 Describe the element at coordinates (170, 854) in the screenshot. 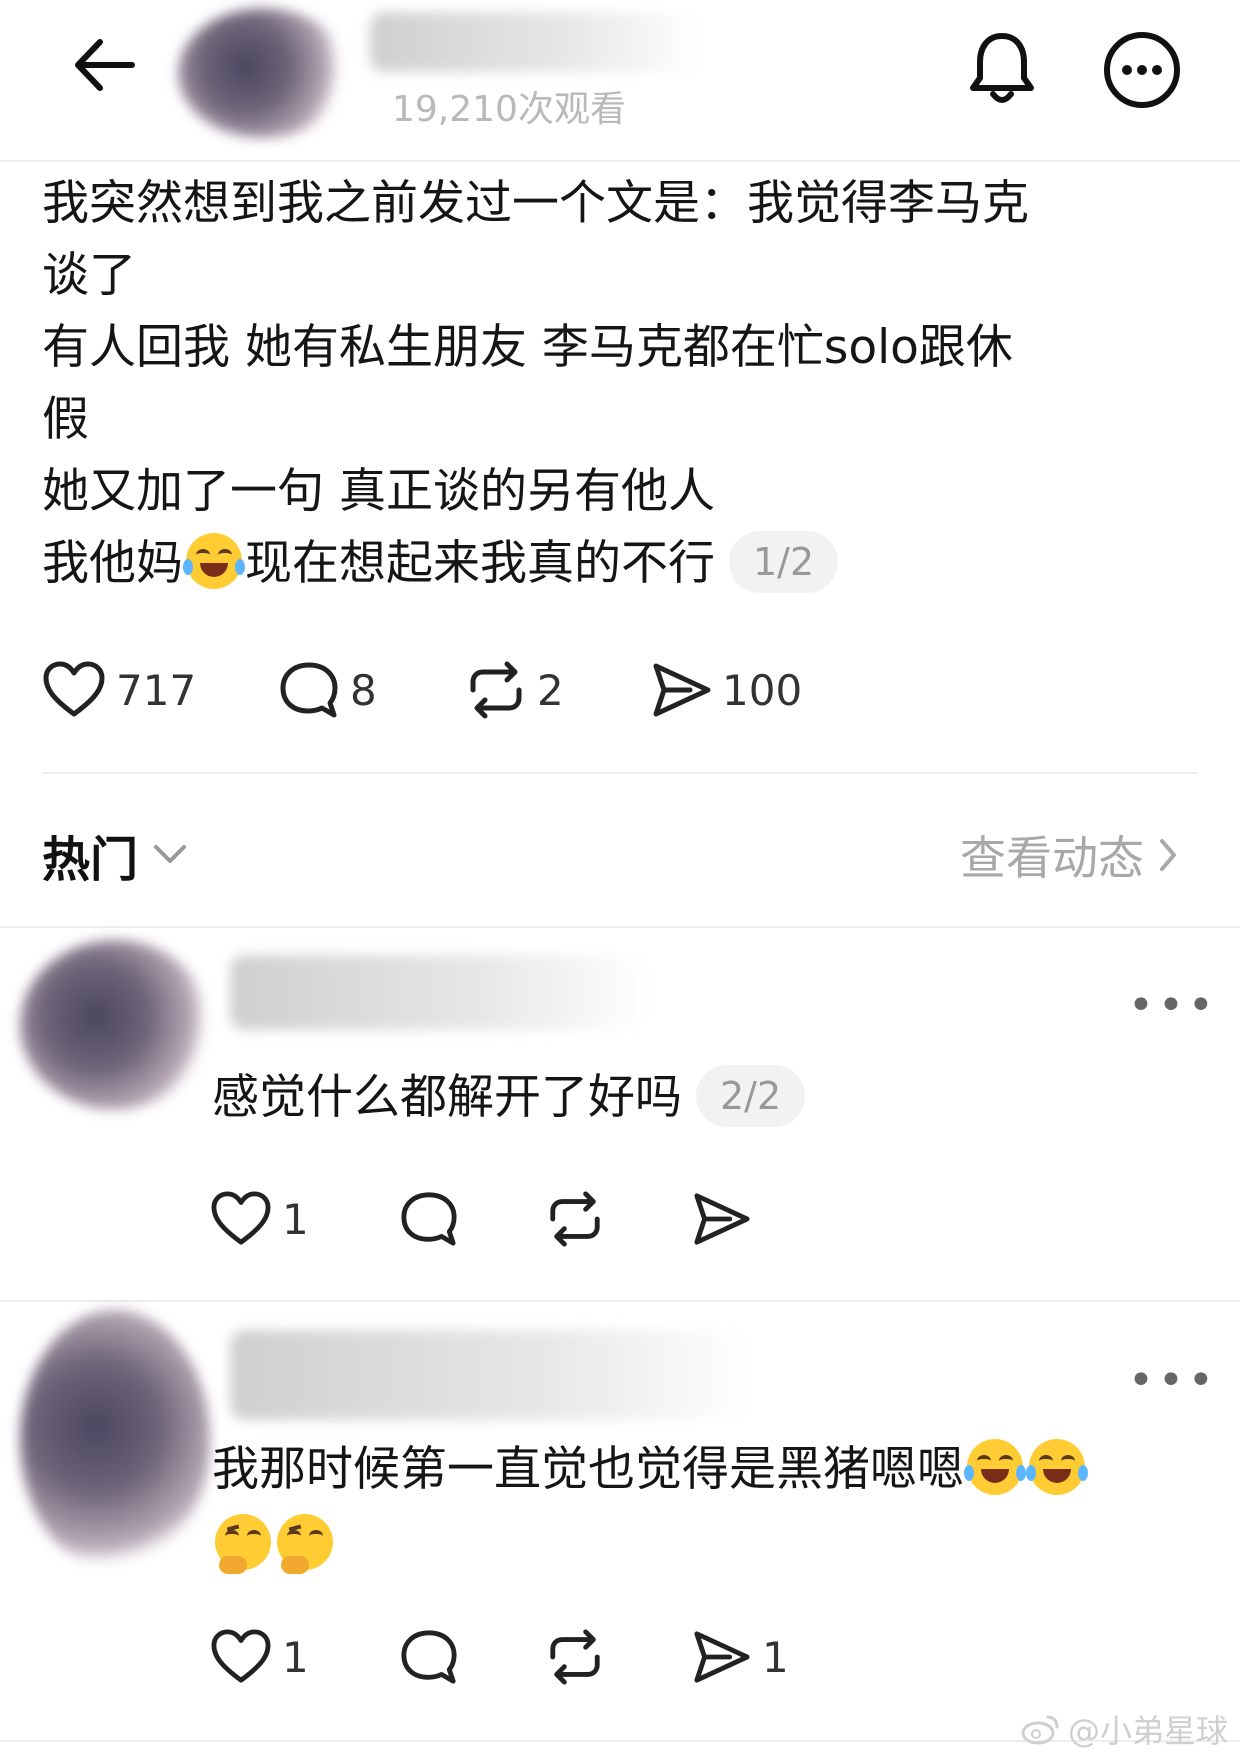

I see `chevron-down-icon` at that location.